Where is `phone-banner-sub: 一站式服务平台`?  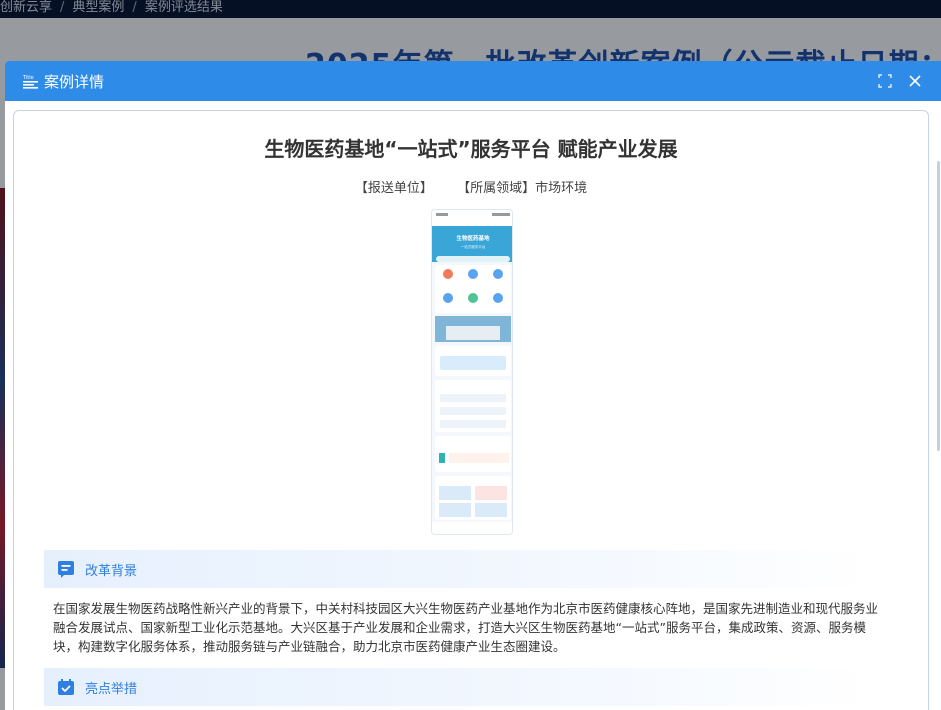 phone-banner-sub: 一站式服务平台 is located at coordinates (473, 246).